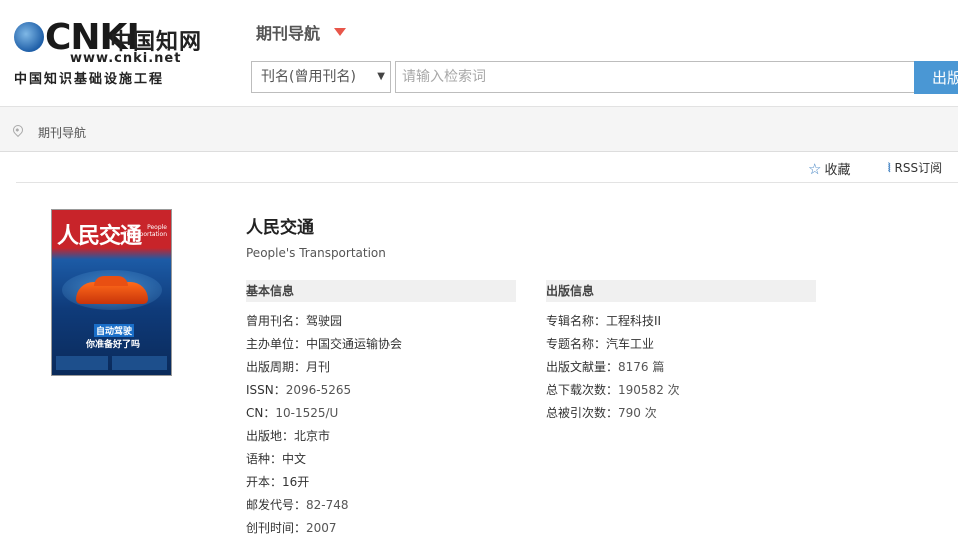 Image resolution: width=958 pixels, height=536 pixels. Describe the element at coordinates (936, 77) in the screenshot. I see `search-button: 出版` at that location.